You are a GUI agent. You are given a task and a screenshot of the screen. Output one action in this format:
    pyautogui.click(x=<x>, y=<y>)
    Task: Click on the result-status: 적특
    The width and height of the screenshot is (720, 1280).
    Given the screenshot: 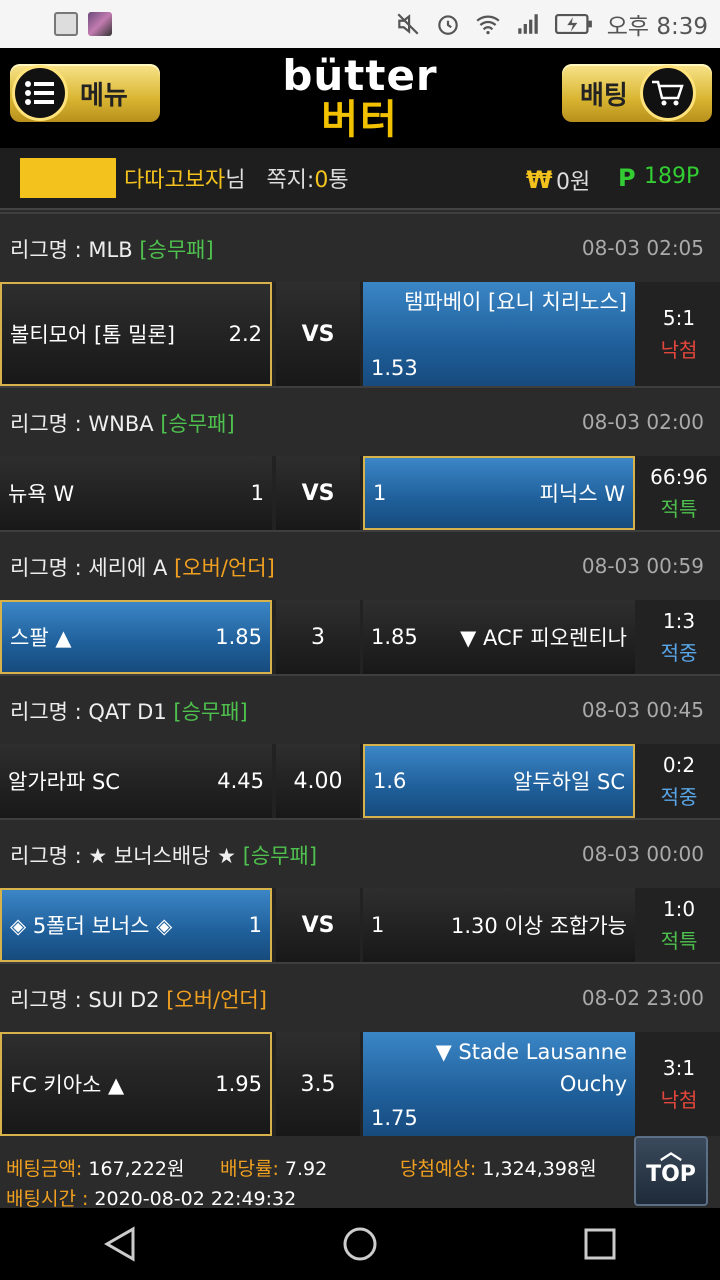 What is the action you would take?
    pyautogui.click(x=679, y=940)
    